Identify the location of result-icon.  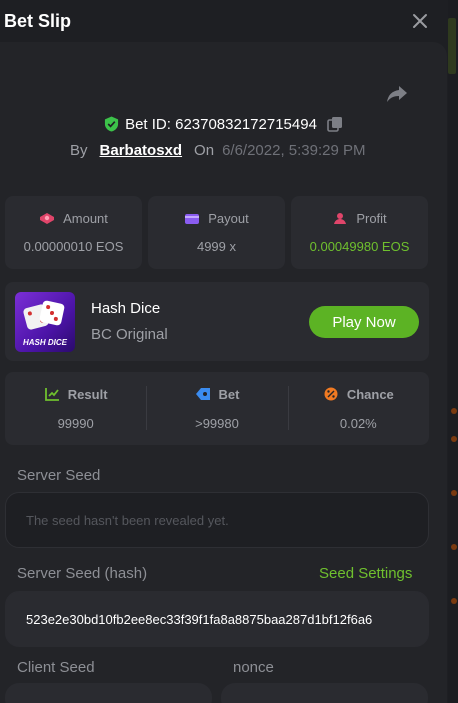
(51, 394).